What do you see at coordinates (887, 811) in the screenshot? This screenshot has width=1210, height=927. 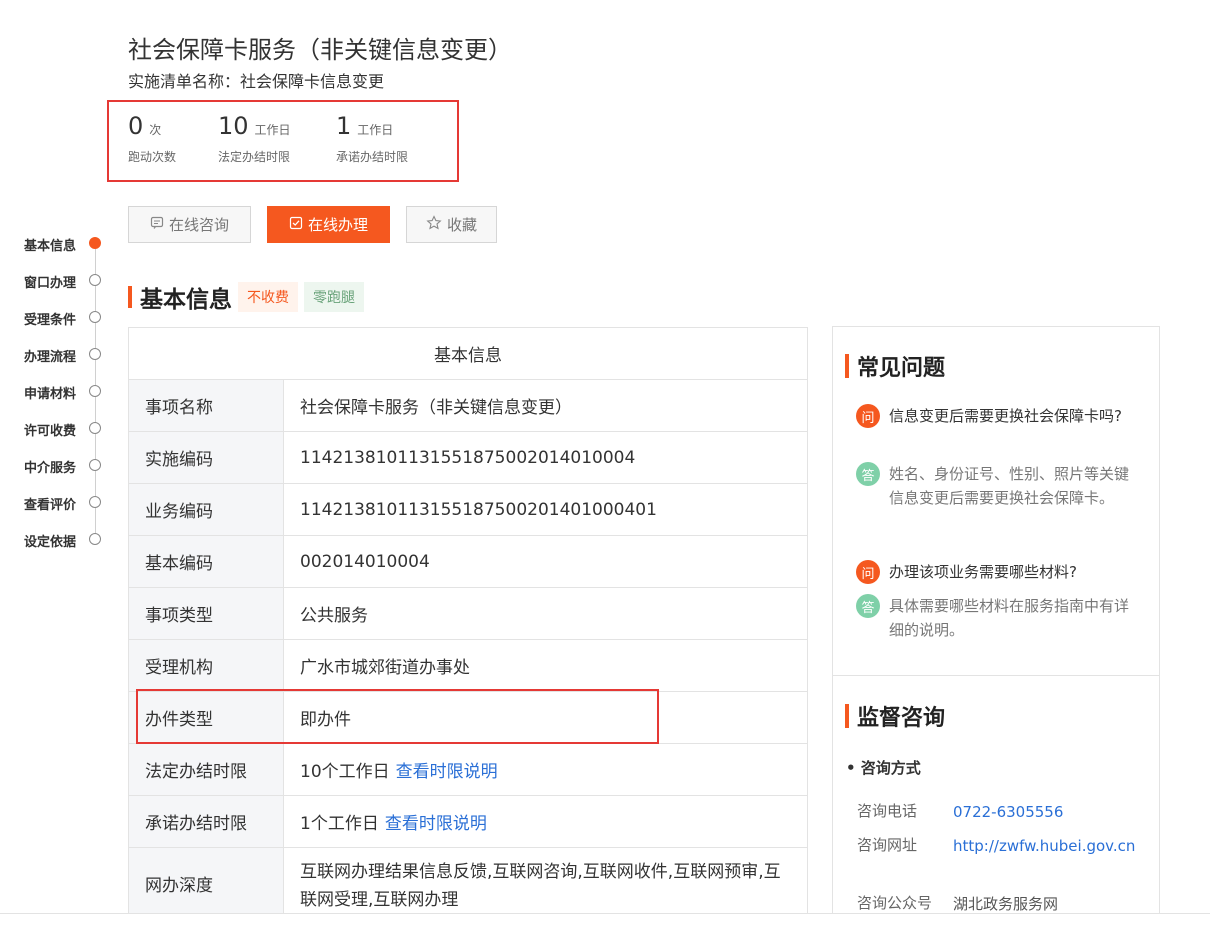 I see `contact-label: 咨询电话` at bounding box center [887, 811].